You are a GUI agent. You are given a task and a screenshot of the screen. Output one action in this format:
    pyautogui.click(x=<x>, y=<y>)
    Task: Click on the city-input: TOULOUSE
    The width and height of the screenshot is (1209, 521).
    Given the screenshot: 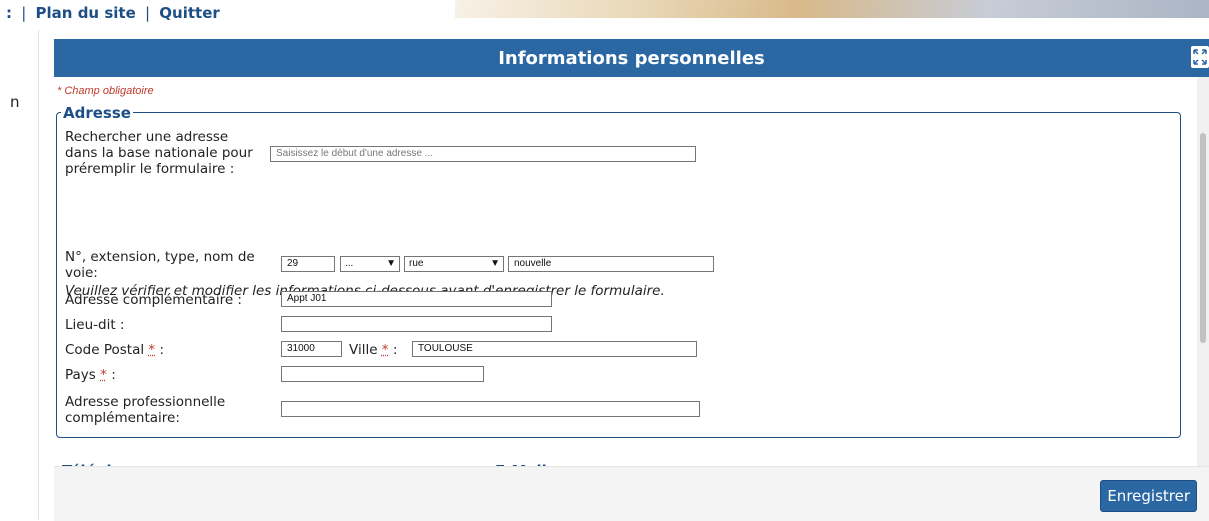 What is the action you would take?
    pyautogui.click(x=554, y=349)
    